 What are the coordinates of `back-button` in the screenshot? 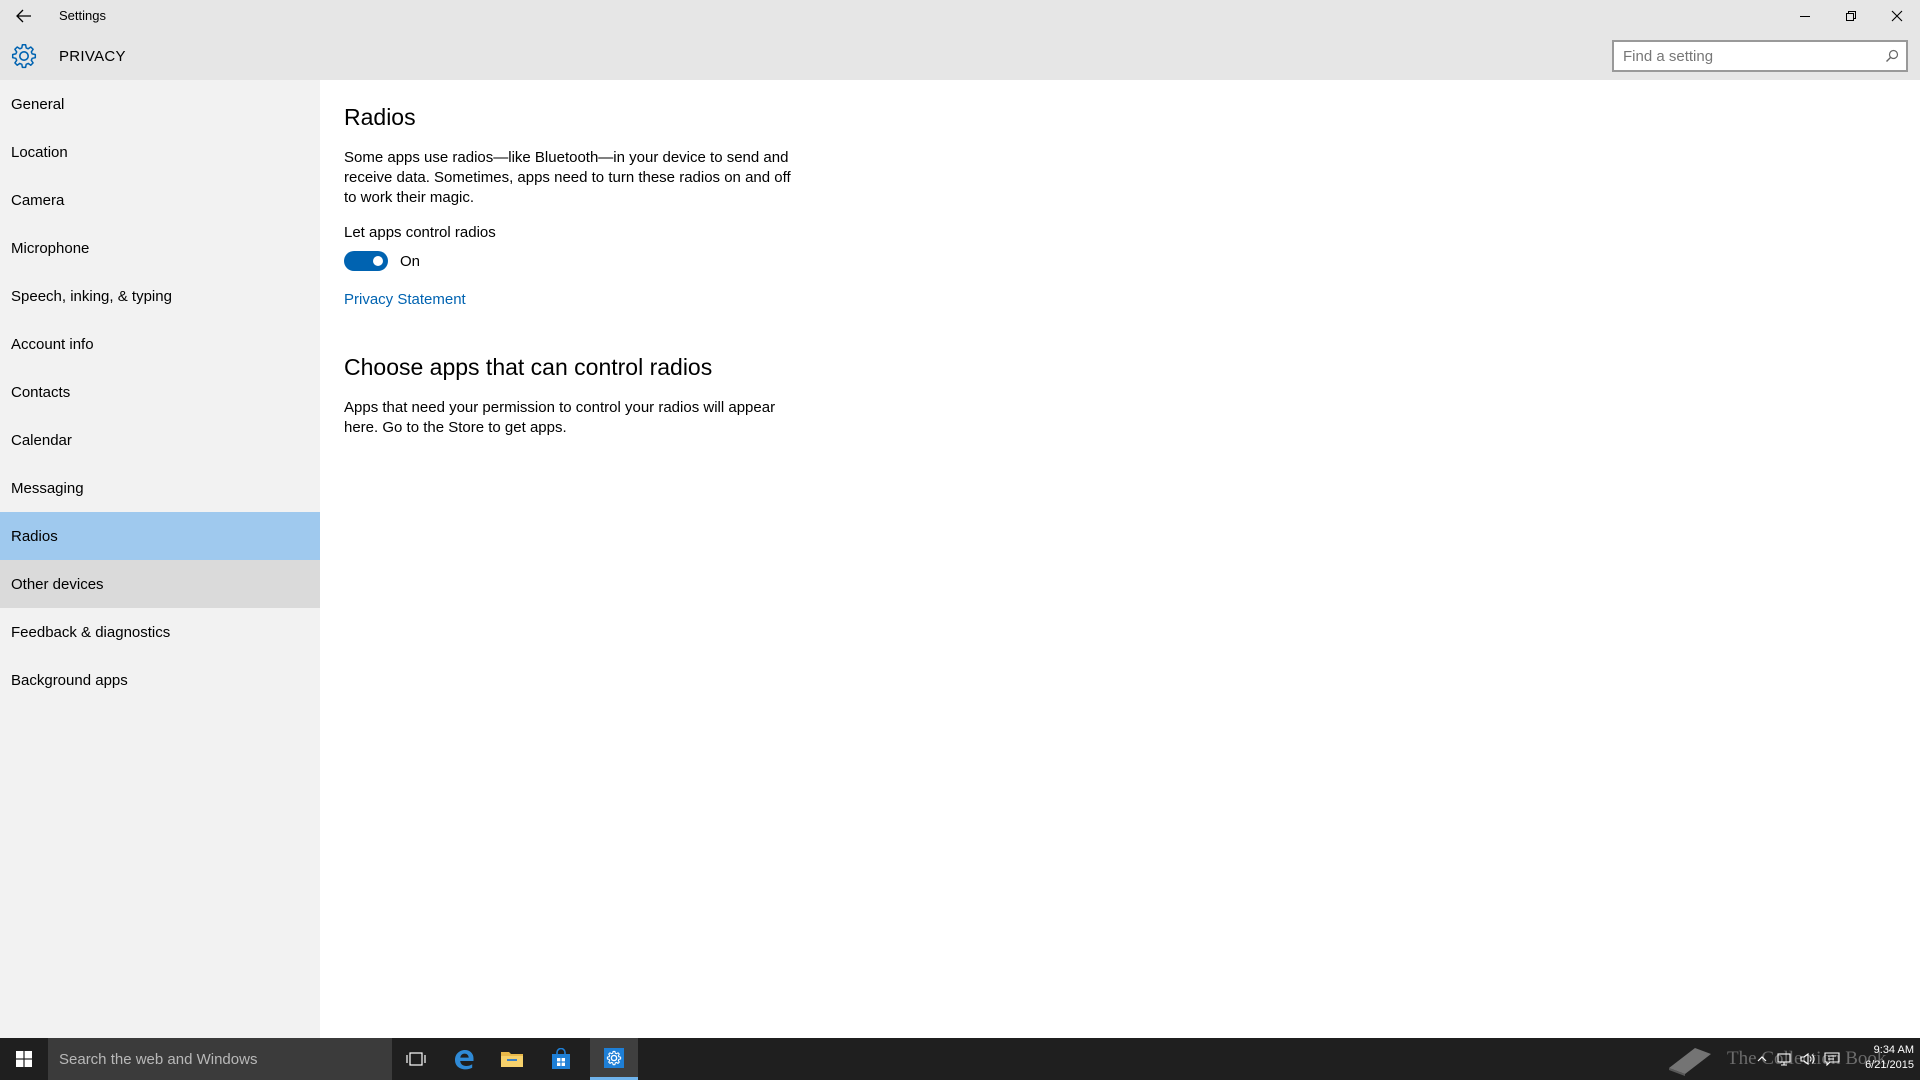 It's located at (24, 16).